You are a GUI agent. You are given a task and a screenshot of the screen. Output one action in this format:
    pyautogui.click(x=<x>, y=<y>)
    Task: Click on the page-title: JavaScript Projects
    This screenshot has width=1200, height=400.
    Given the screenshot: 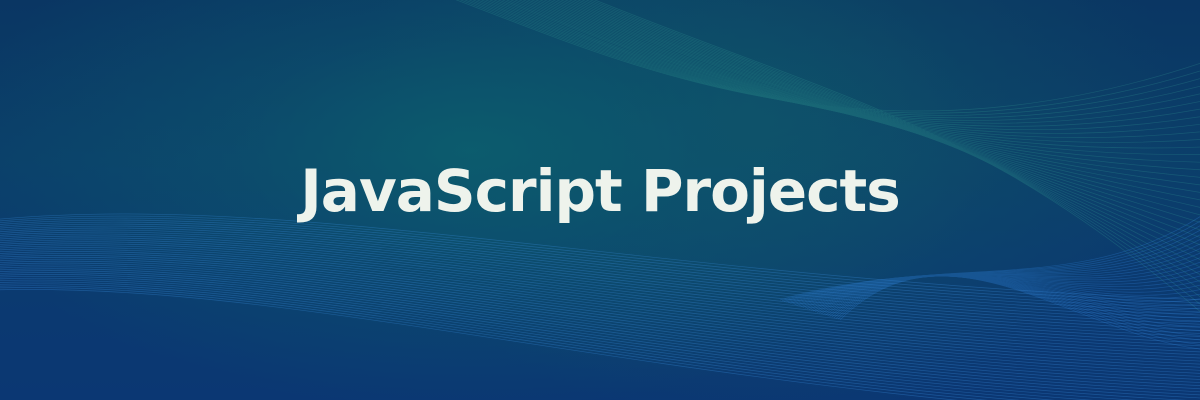 What is the action you would take?
    pyautogui.click(x=600, y=191)
    